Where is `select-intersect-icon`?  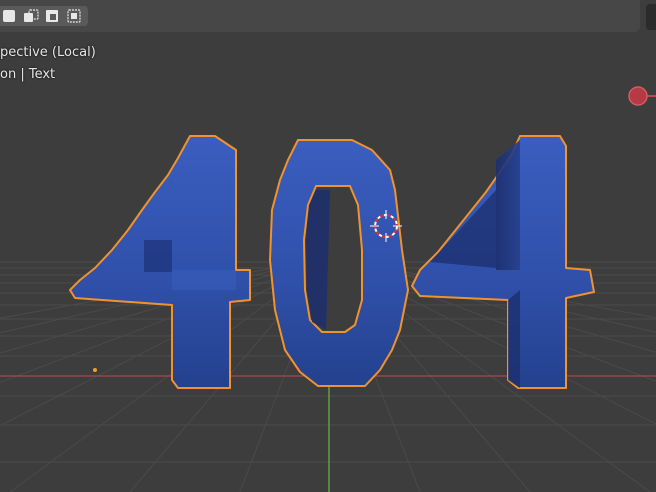
select-intersect-icon is located at coordinates (75, 16).